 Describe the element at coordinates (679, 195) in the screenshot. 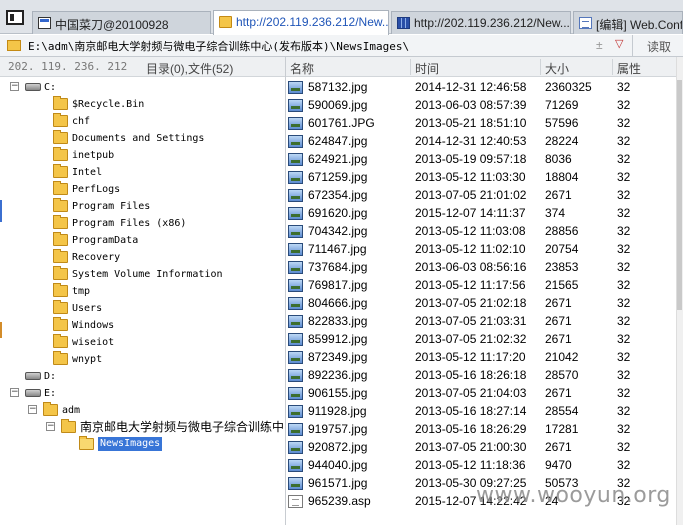

I see `scrollbar-thumb` at that location.